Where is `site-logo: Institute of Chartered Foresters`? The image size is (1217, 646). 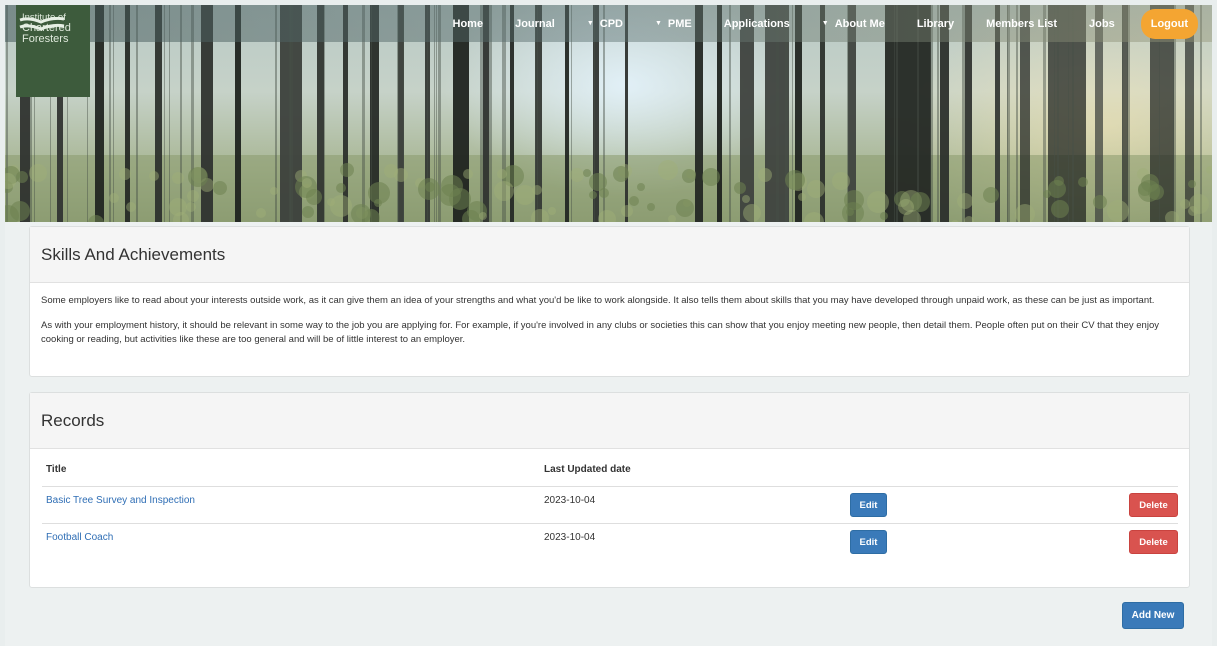 site-logo: Institute of Chartered Foresters is located at coordinates (53, 51).